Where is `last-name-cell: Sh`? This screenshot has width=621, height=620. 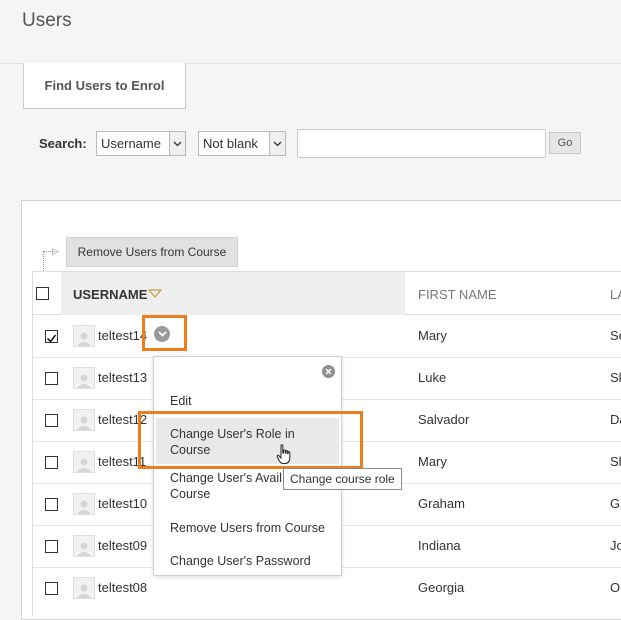
last-name-cell: Sh is located at coordinates (615, 461).